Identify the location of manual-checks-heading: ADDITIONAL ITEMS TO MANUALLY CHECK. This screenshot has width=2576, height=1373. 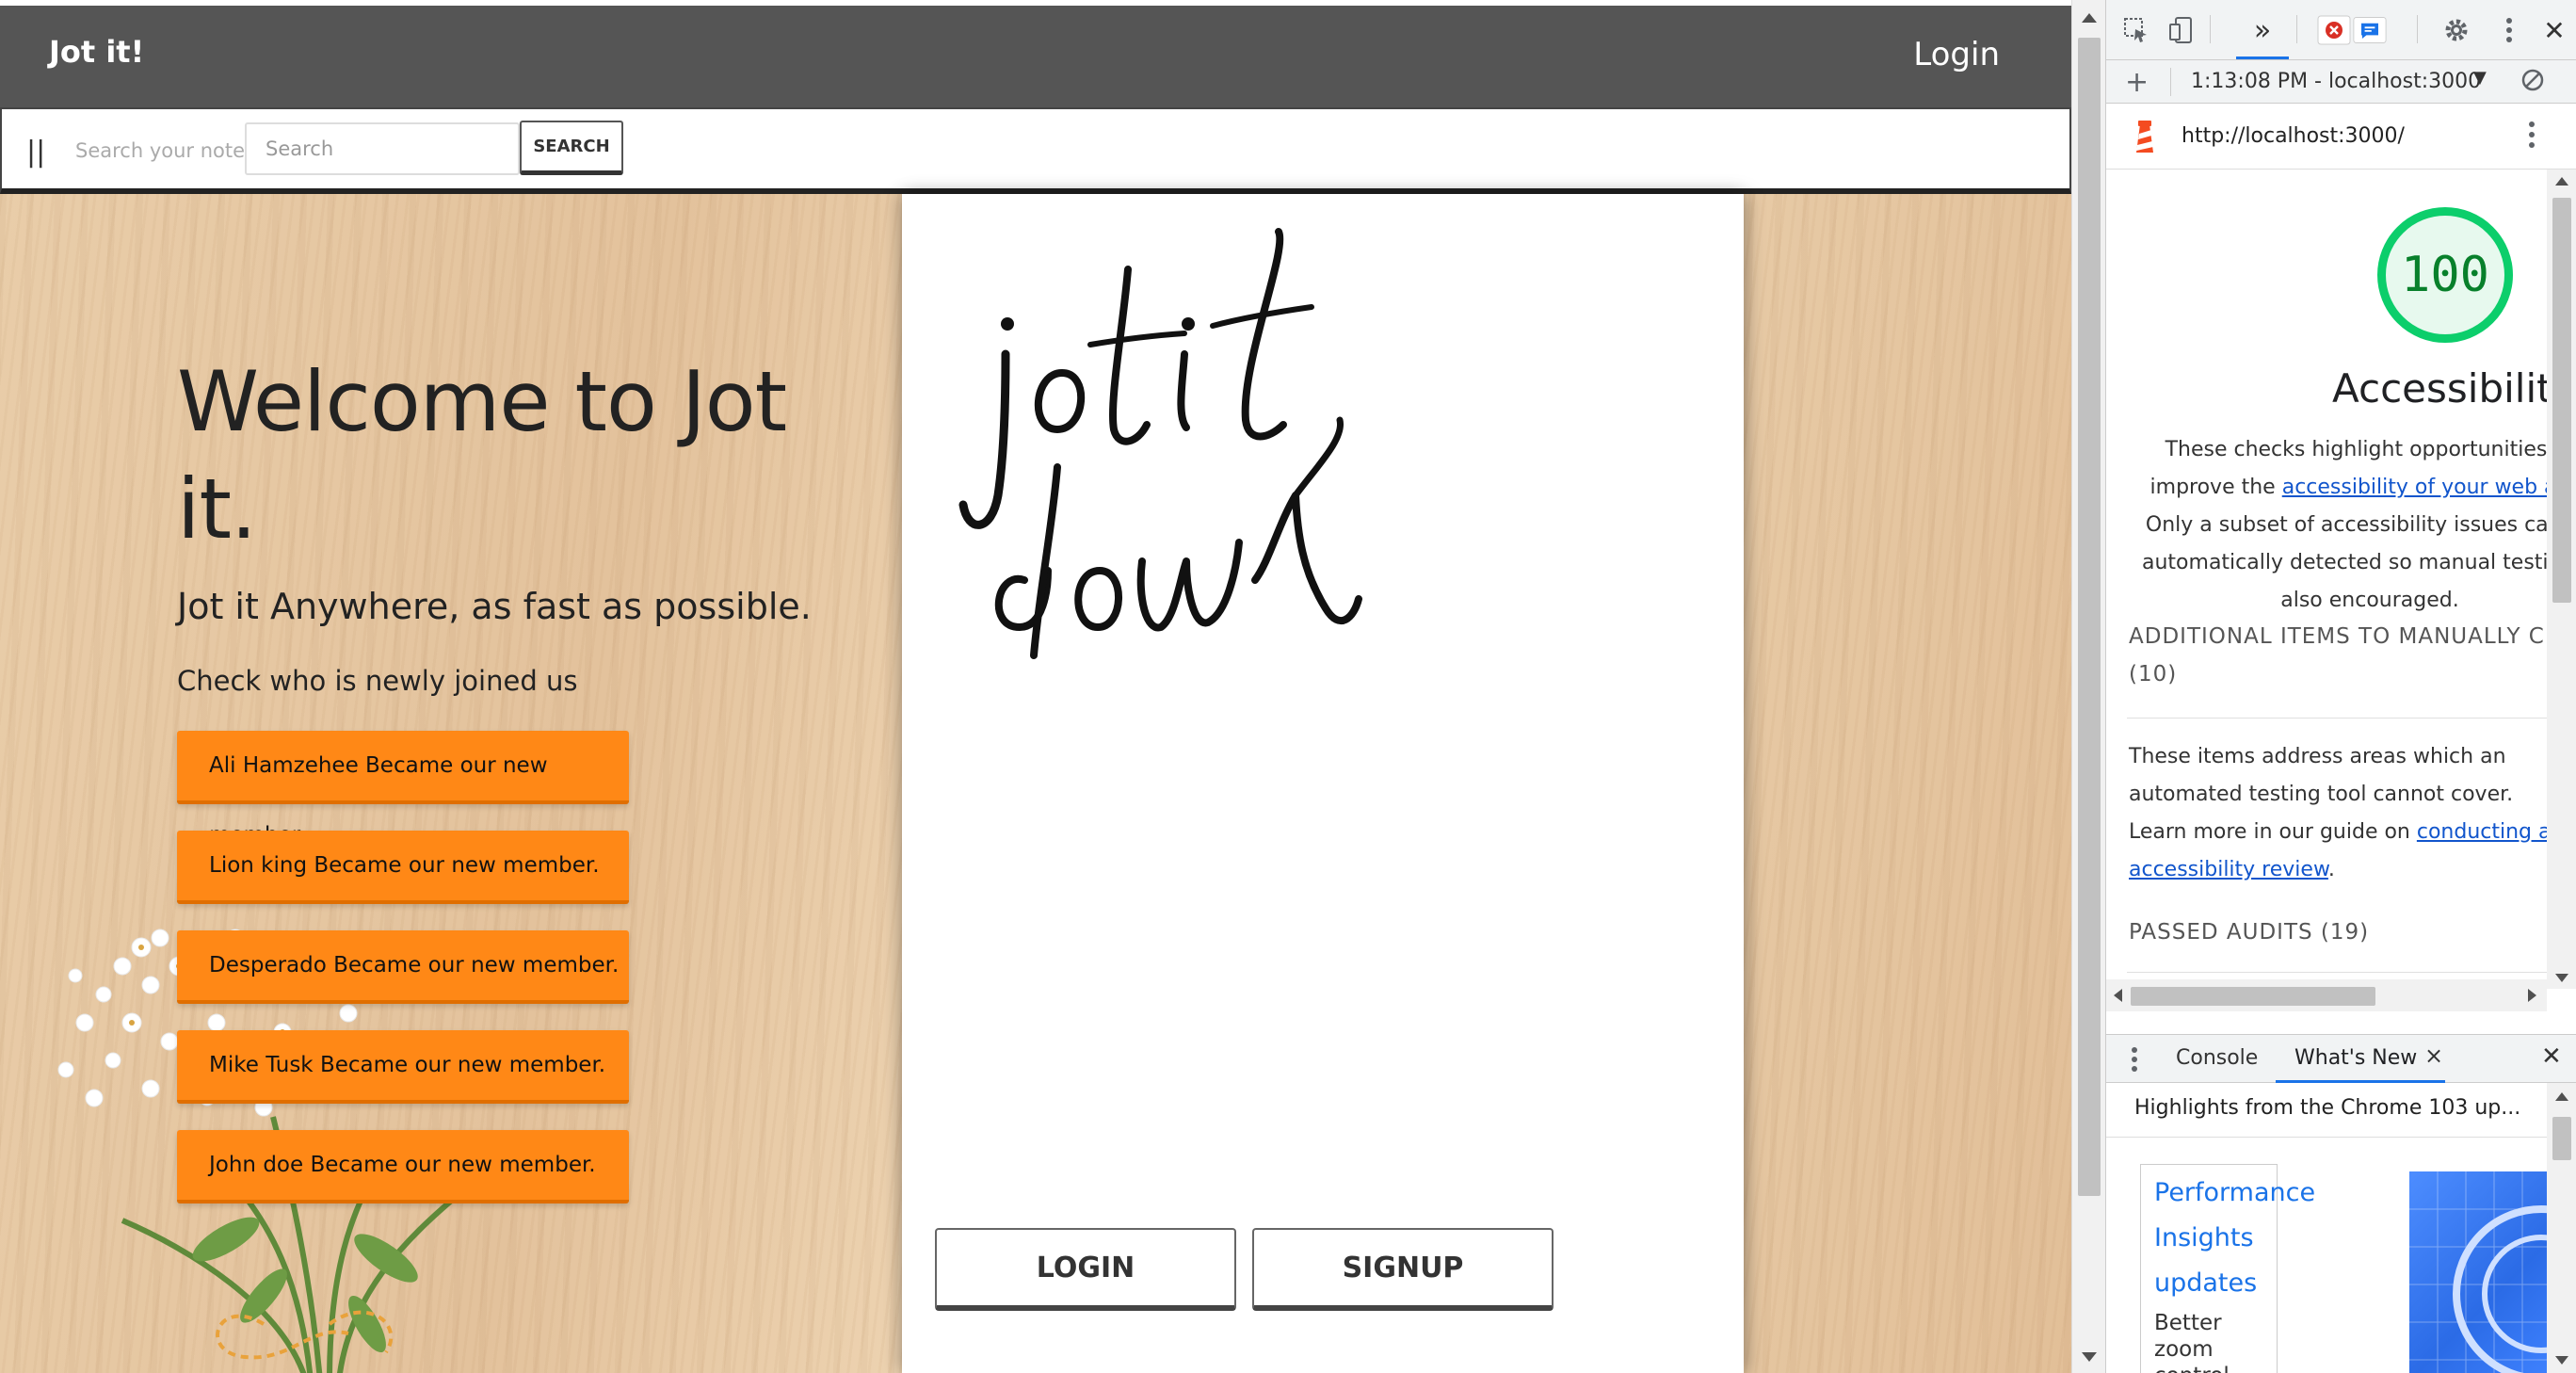
(2338, 636).